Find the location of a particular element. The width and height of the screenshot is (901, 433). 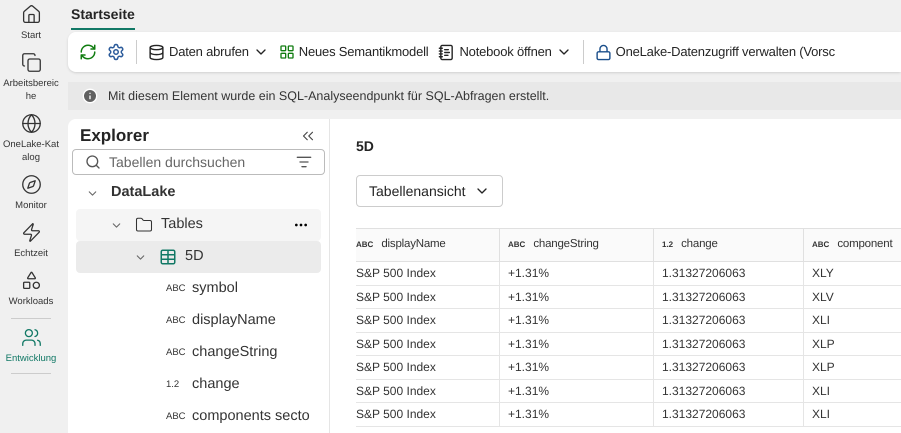

filter-icon is located at coordinates (304, 162).